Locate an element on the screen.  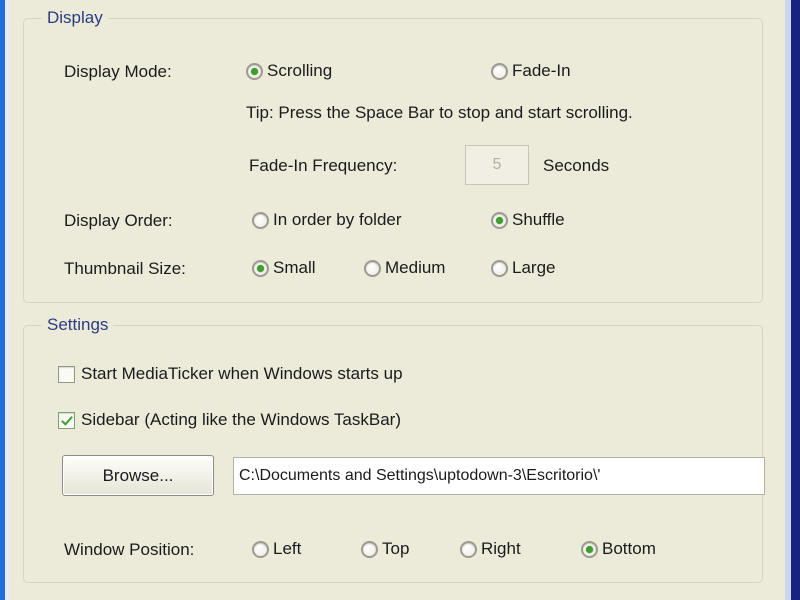
radio-label: Shuffle is located at coordinates (538, 219).